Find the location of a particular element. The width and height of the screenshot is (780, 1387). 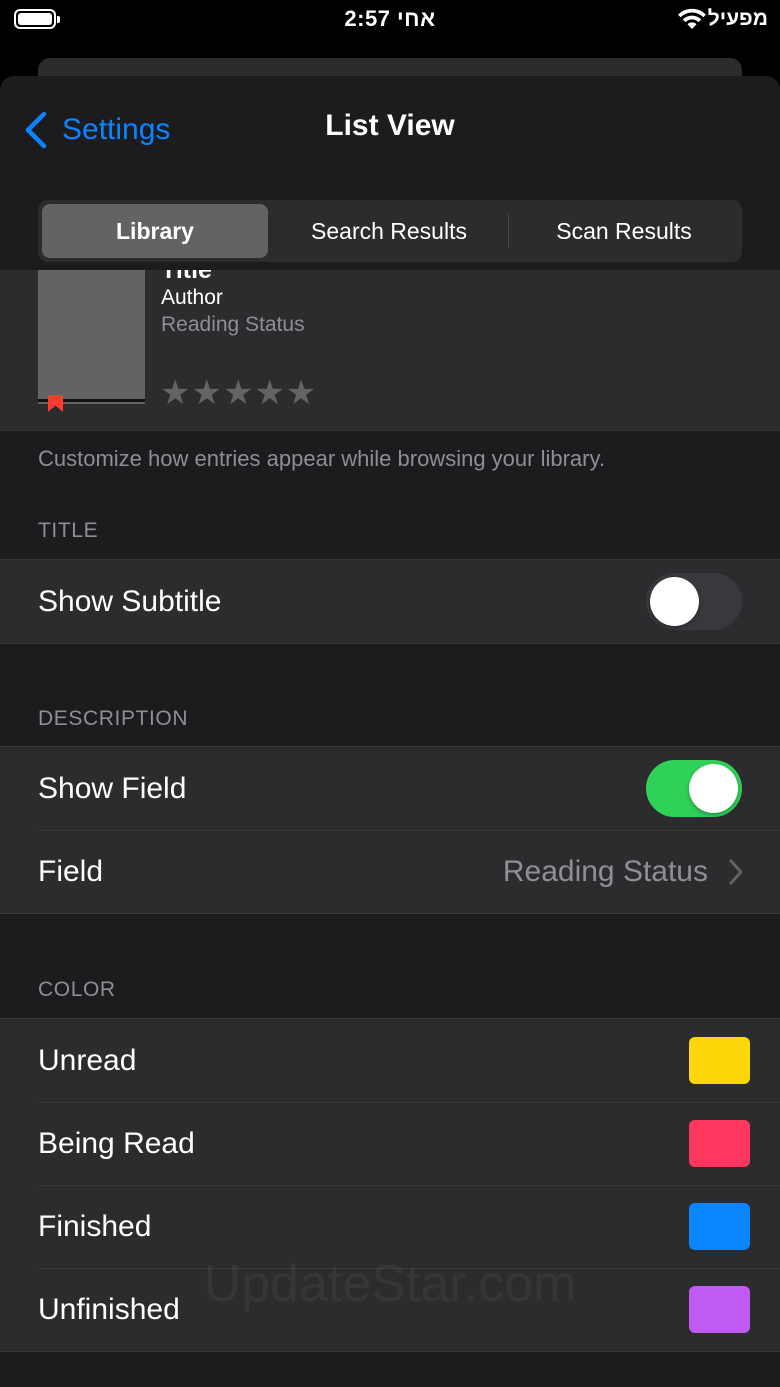

show-subtitle-label: Show Subtitle is located at coordinates (130, 601).